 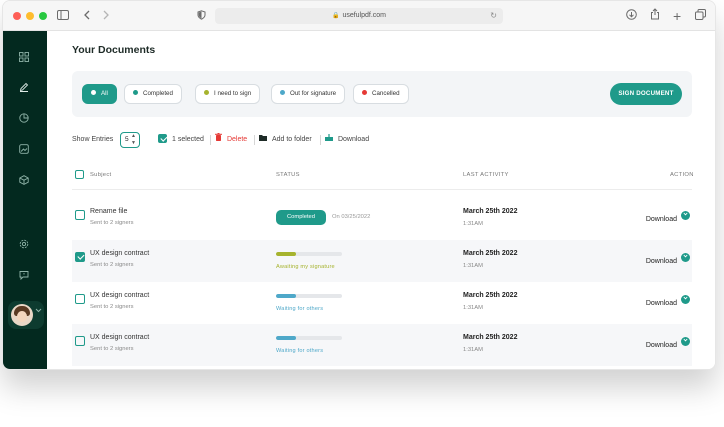 I want to click on header-last-activity: LAST ACTIVITY, so click(x=486, y=175).